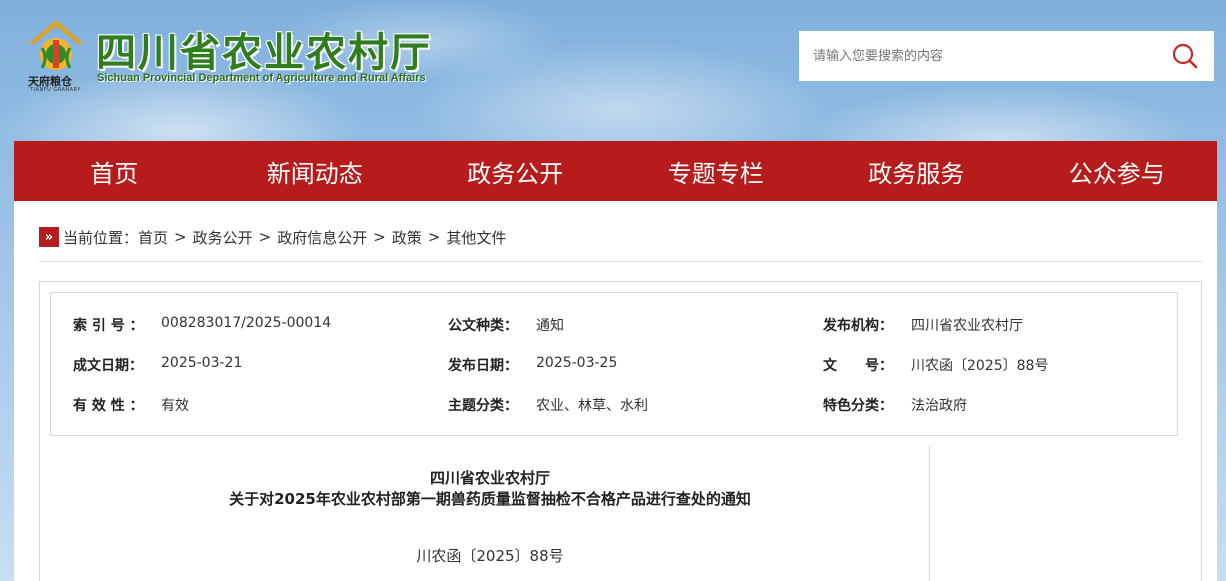  What do you see at coordinates (550, 326) in the screenshot?
I see `doc-type-value: 通知` at bounding box center [550, 326].